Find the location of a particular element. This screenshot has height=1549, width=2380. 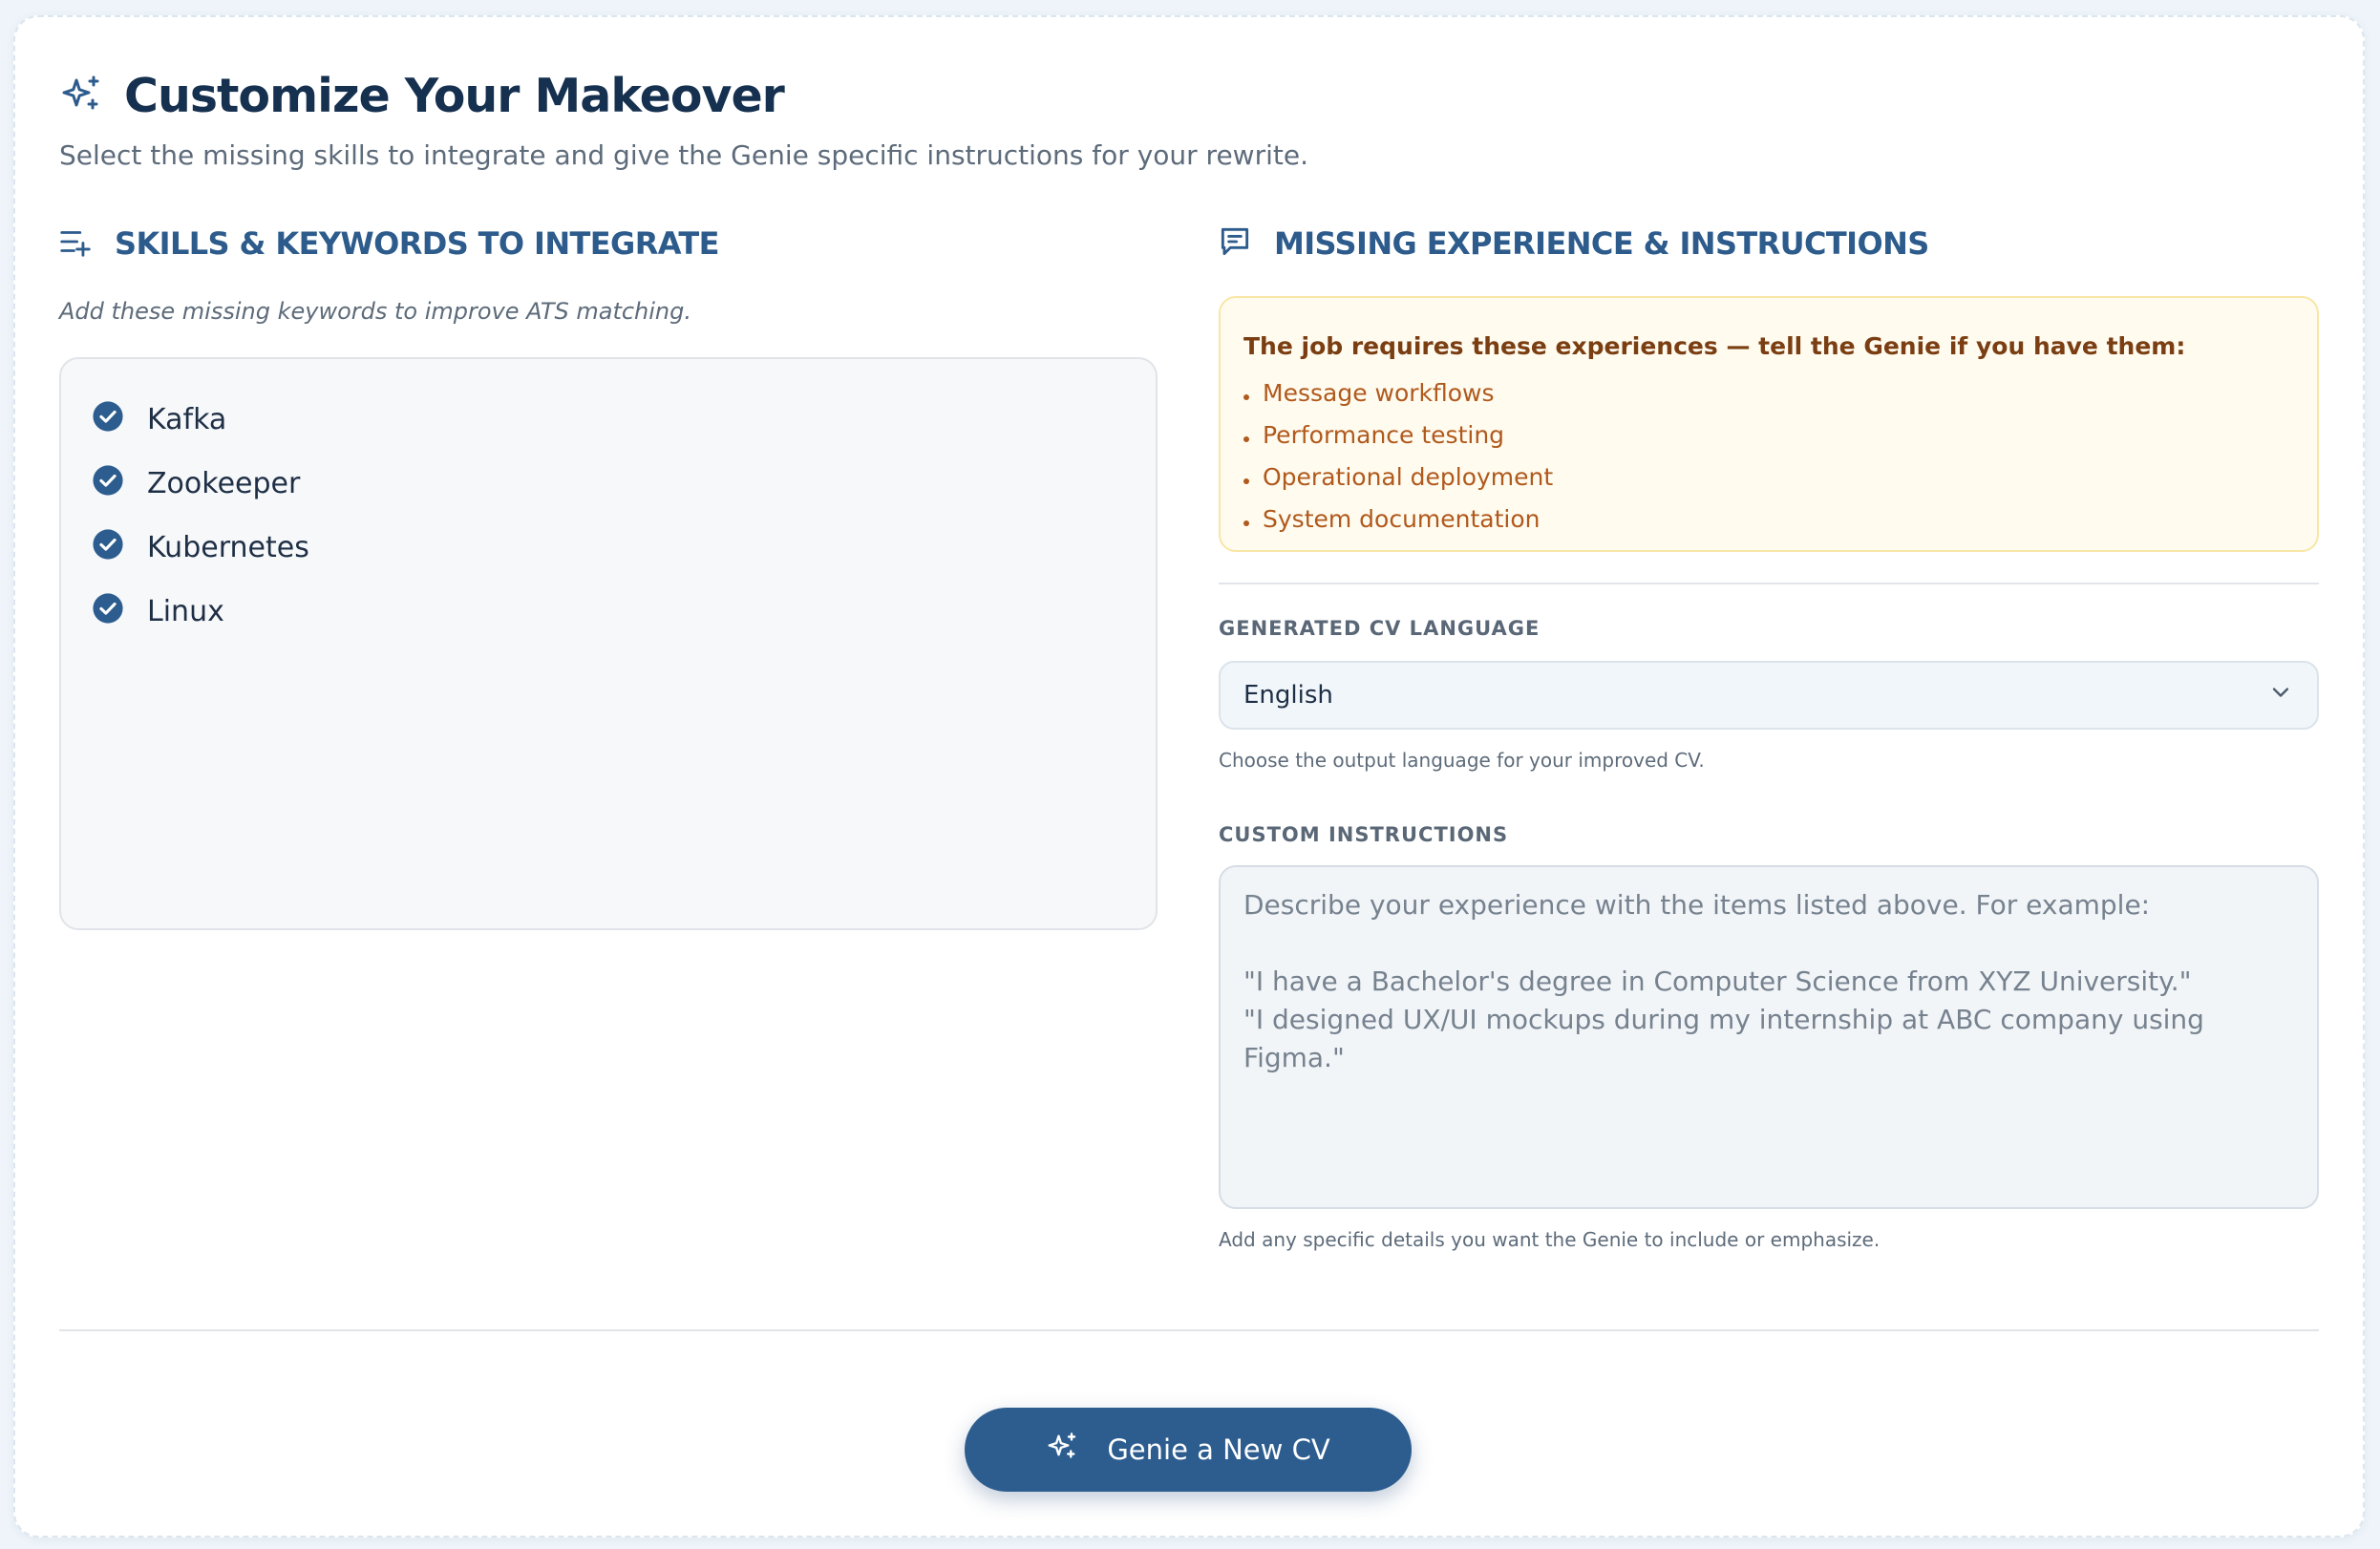

language-select: English is located at coordinates (1769, 695).